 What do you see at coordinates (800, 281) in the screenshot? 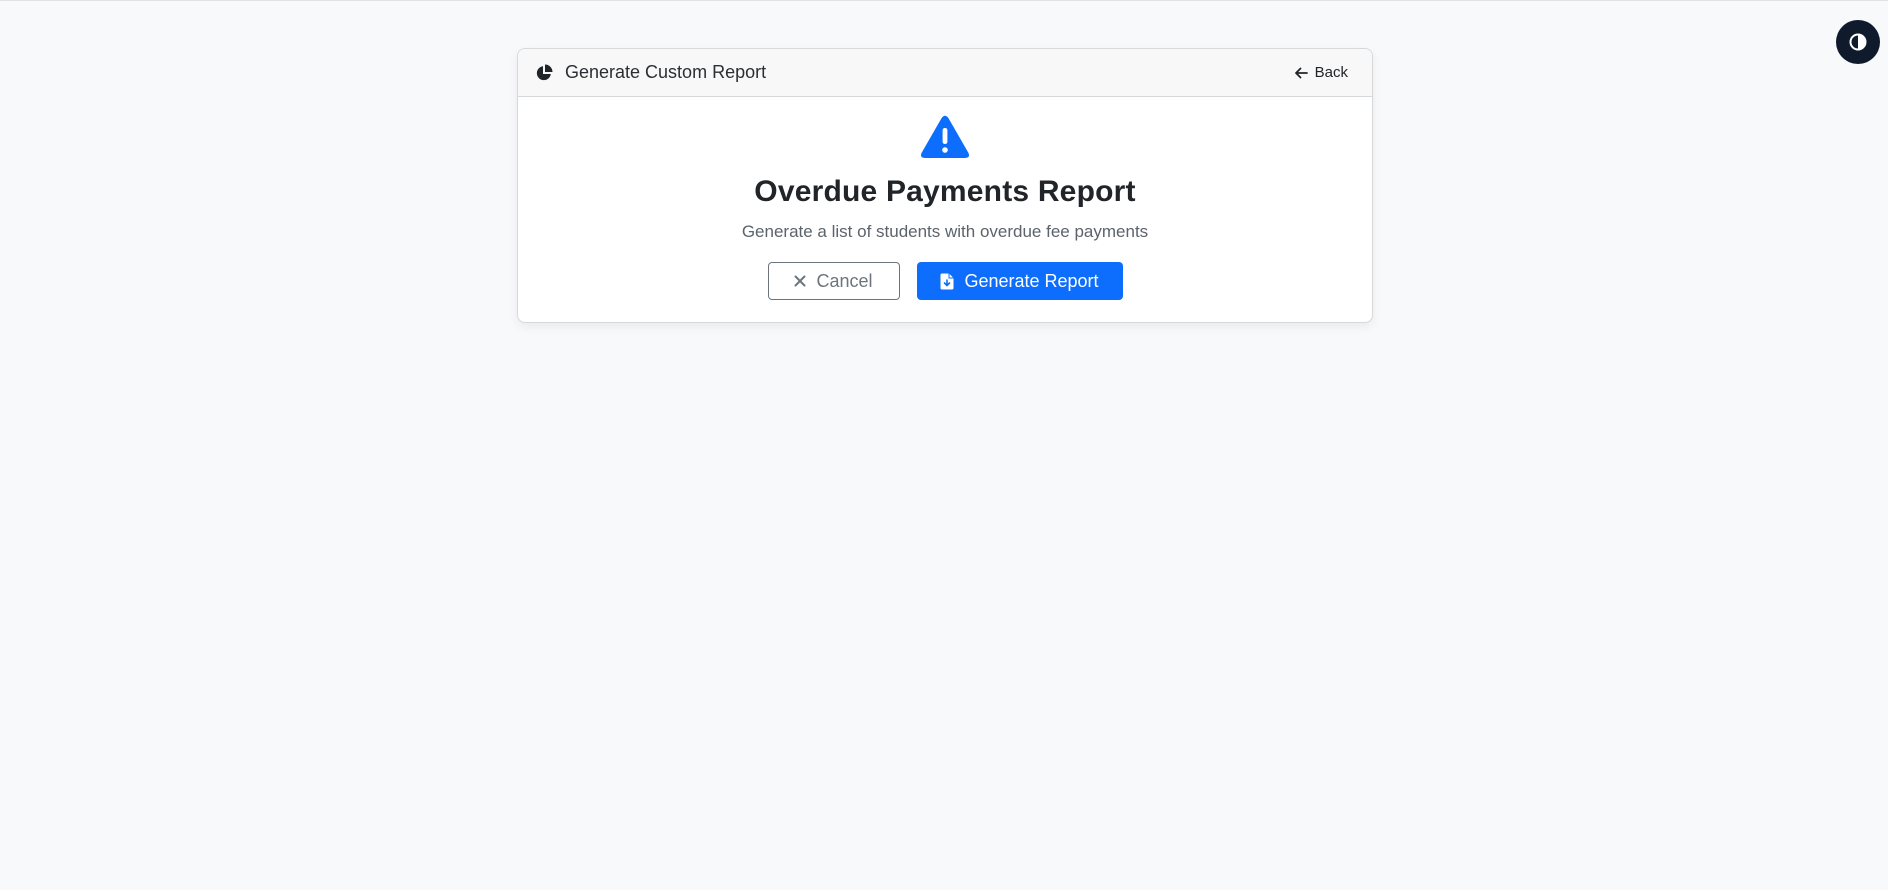
I see `close-icon` at bounding box center [800, 281].